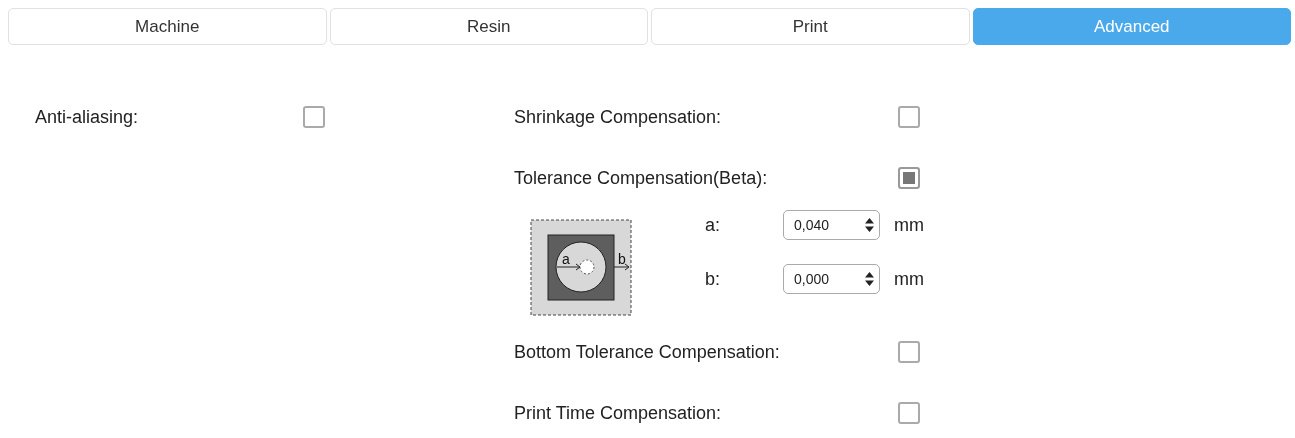 This screenshot has height=438, width=1295. I want to click on tolerance-diagram-drawing: a b, so click(581, 267).